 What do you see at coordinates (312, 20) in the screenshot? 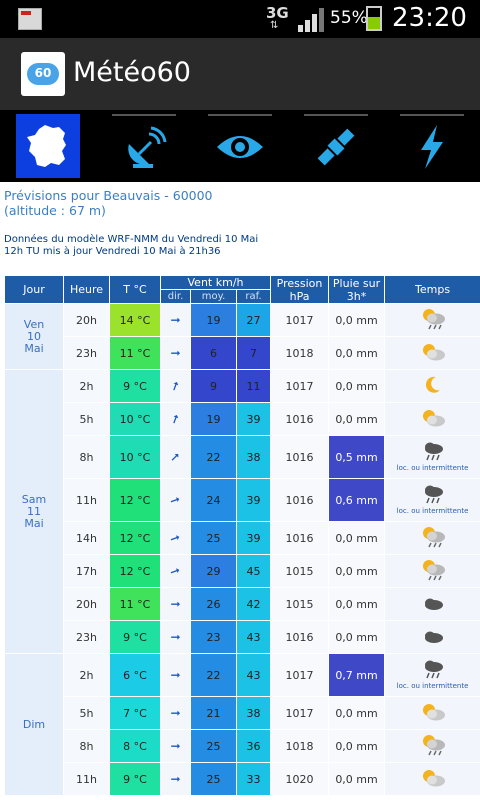
I see `signal-icon` at bounding box center [312, 20].